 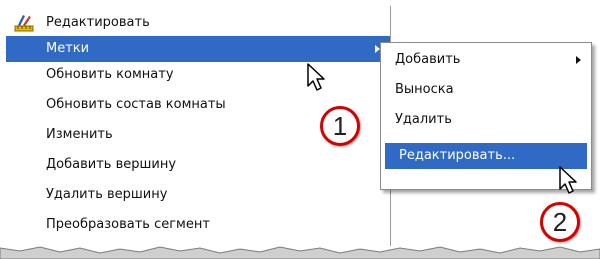 What do you see at coordinates (198, 195) in the screenshot?
I see `menu-item-delete-vertex: Удалить вершину` at bounding box center [198, 195].